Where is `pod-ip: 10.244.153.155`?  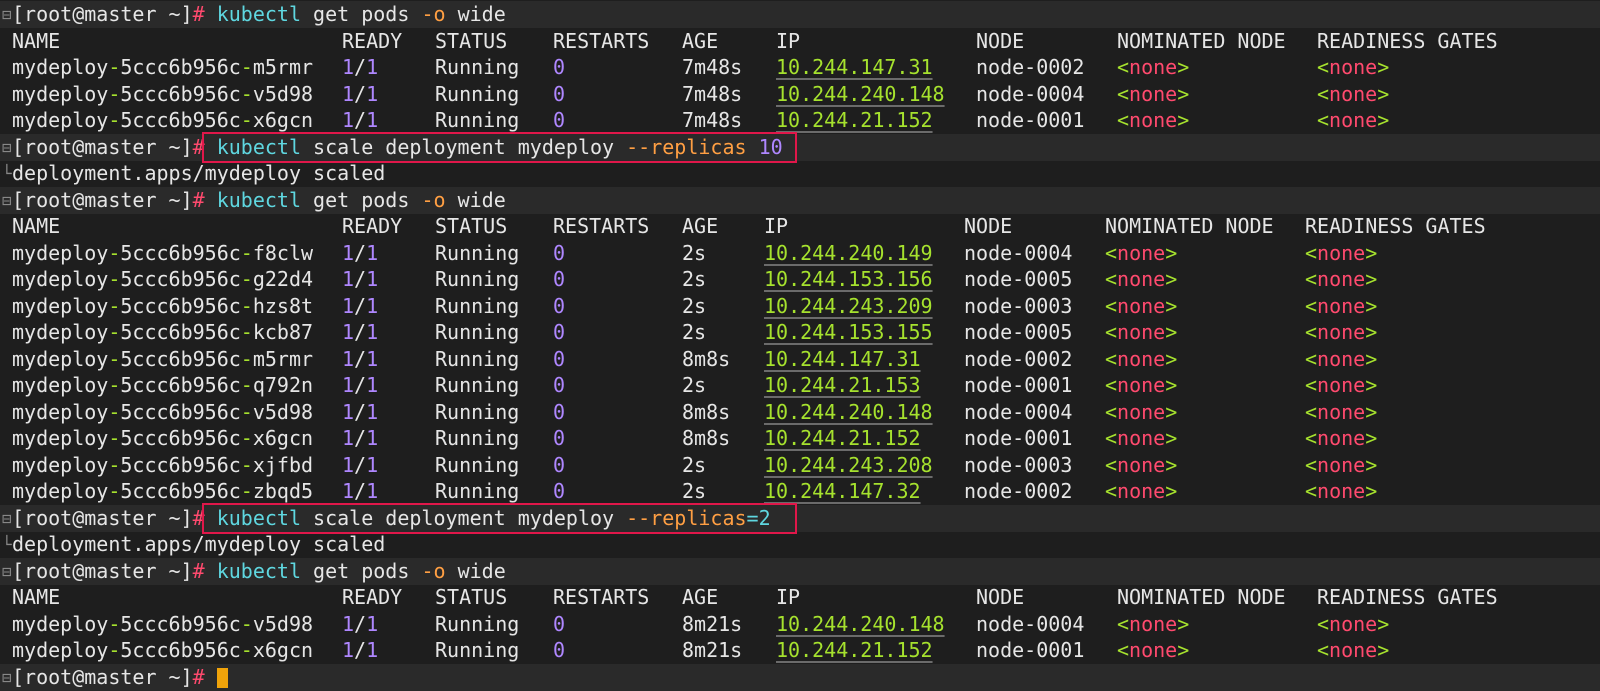 pod-ip: 10.244.153.155 is located at coordinates (848, 332).